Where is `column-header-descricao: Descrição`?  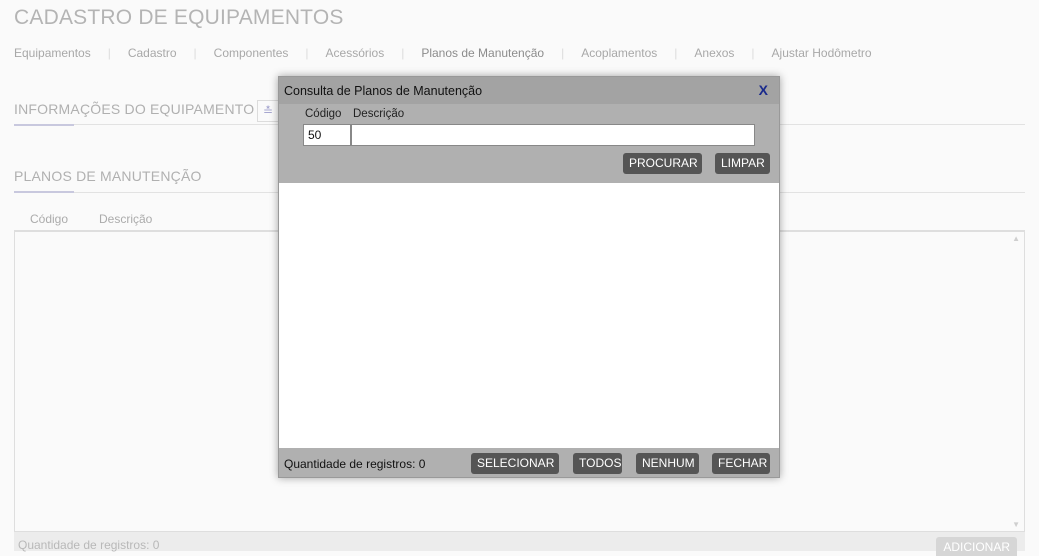 column-header-descricao: Descrição is located at coordinates (125, 219).